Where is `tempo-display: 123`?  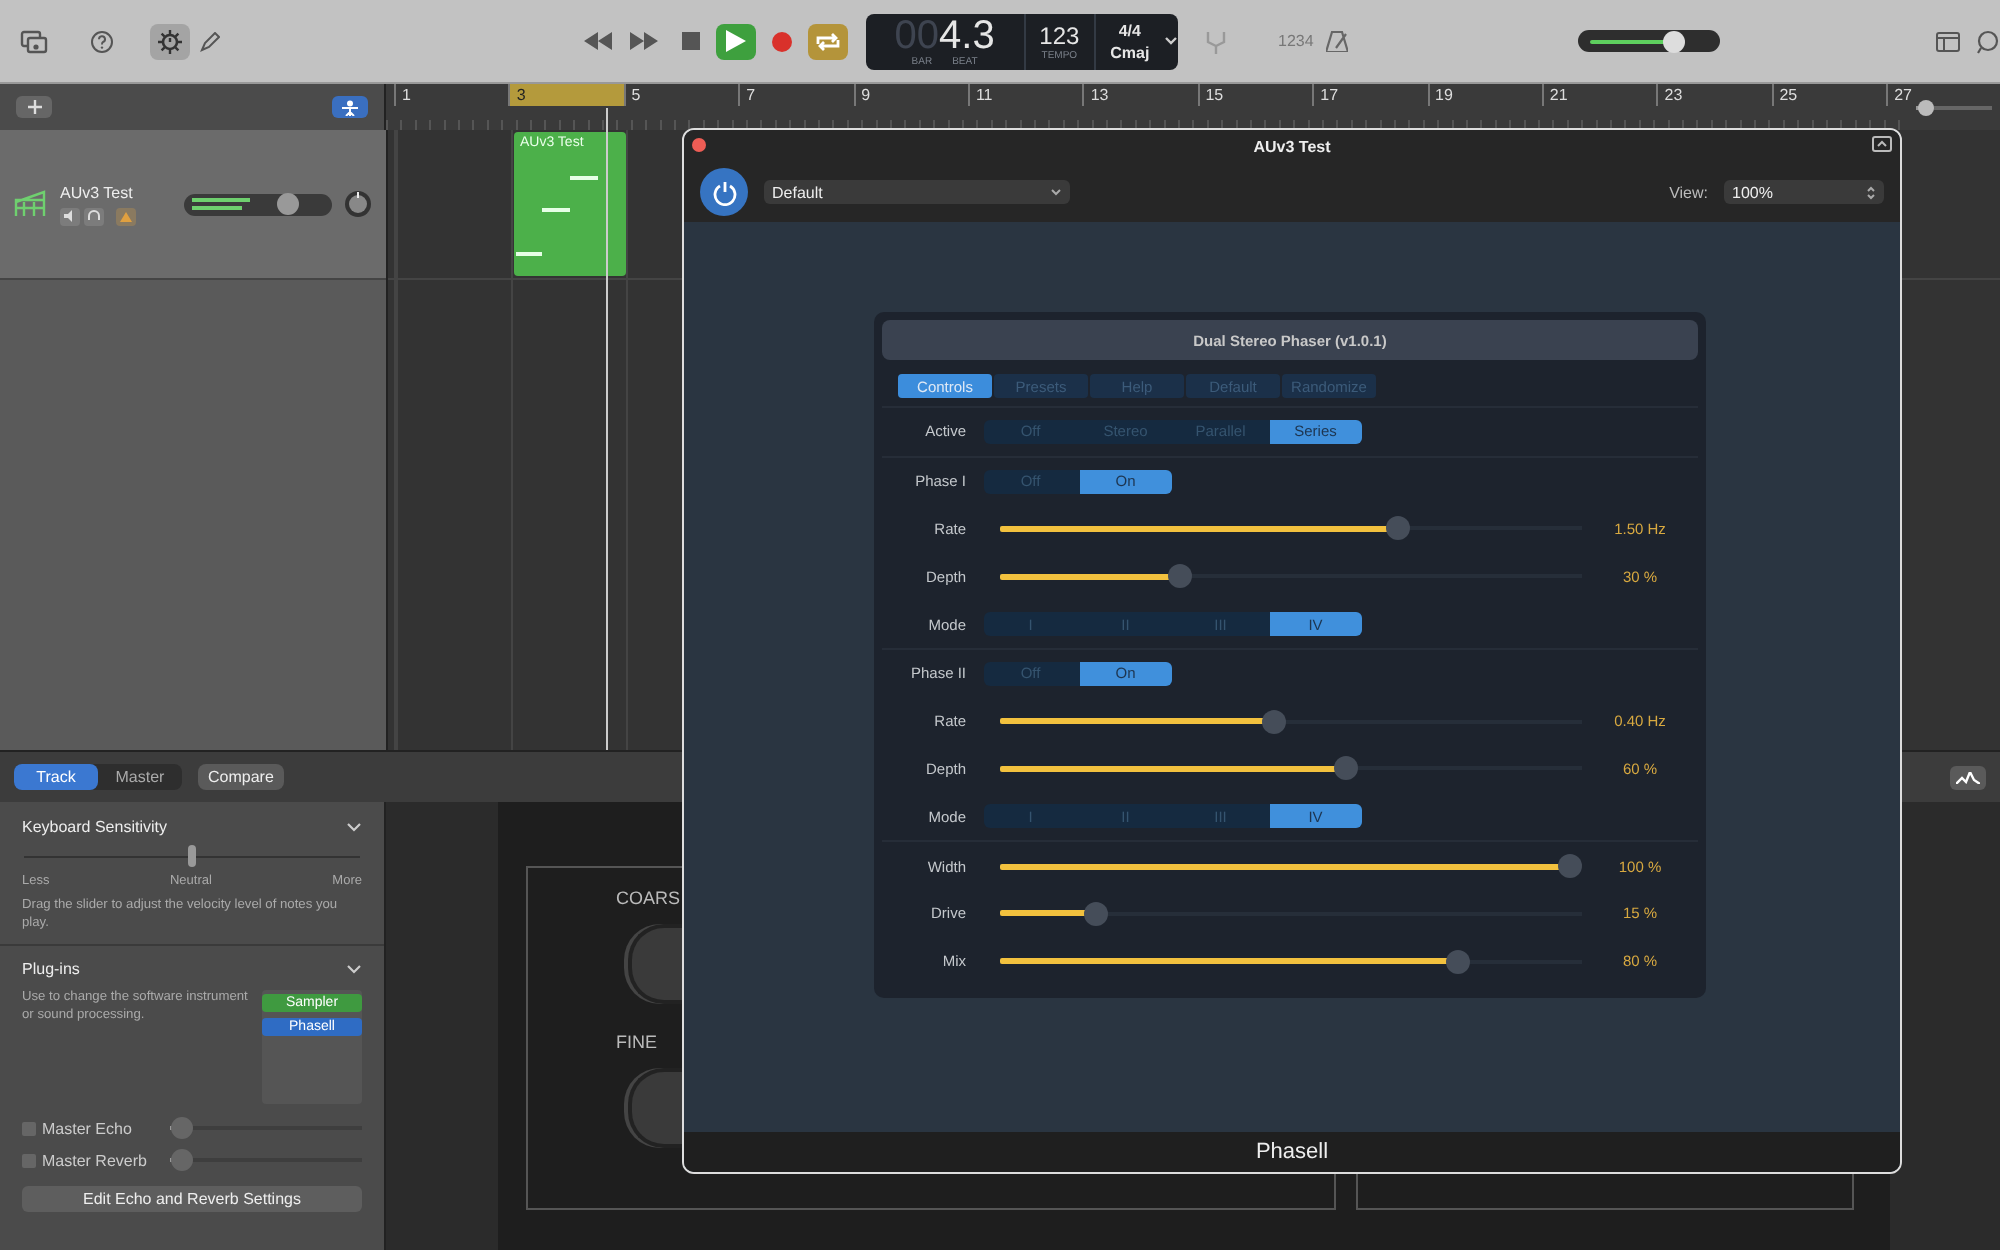 tempo-display: 123 is located at coordinates (1059, 35).